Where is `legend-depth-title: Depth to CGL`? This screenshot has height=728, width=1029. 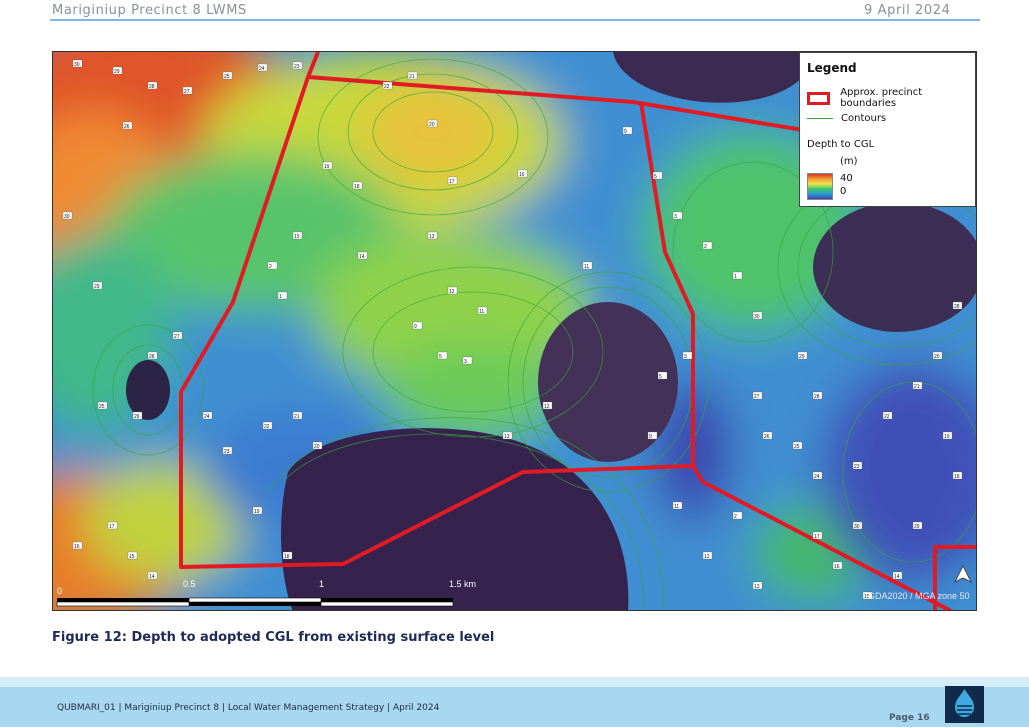
legend-depth-title: Depth to CGL is located at coordinates (841, 144).